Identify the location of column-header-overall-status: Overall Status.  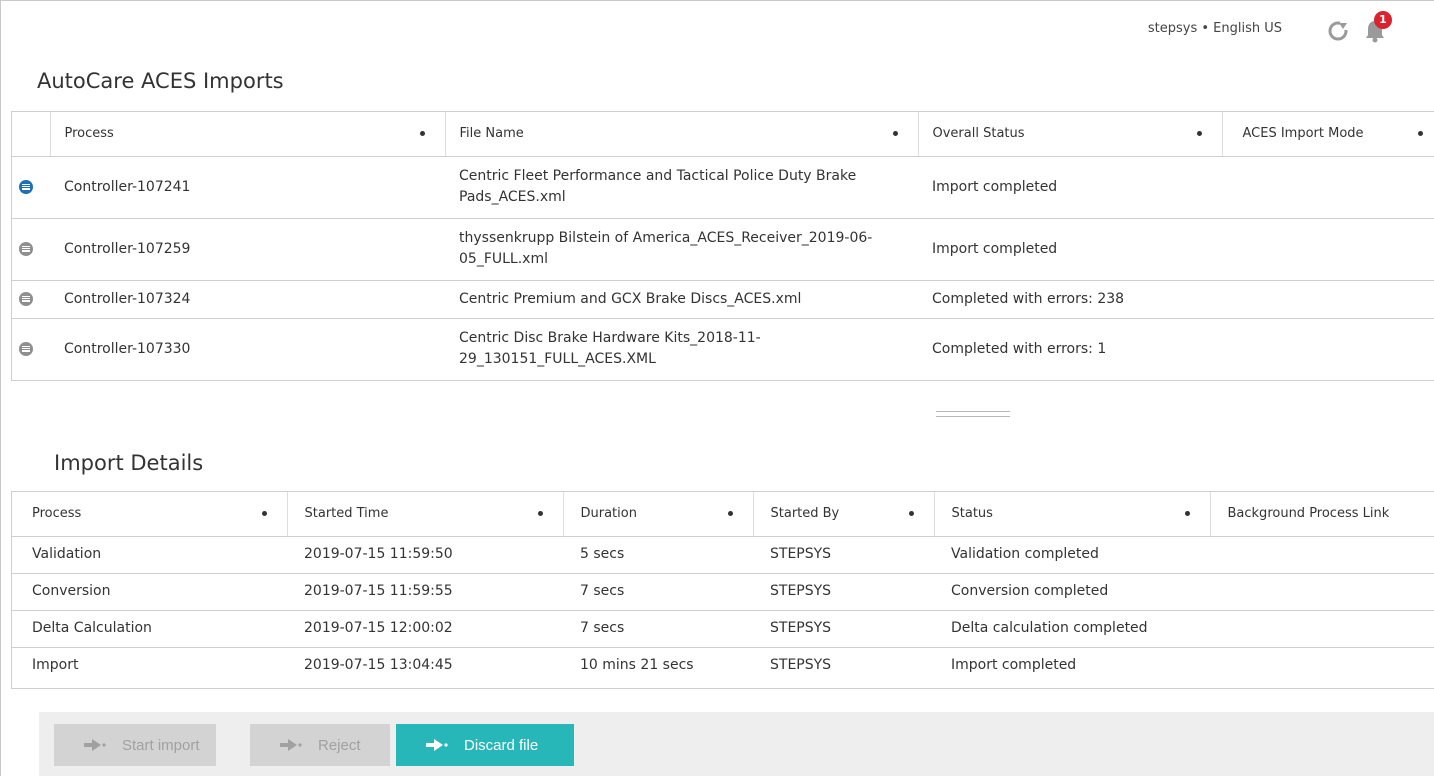
(1070, 134).